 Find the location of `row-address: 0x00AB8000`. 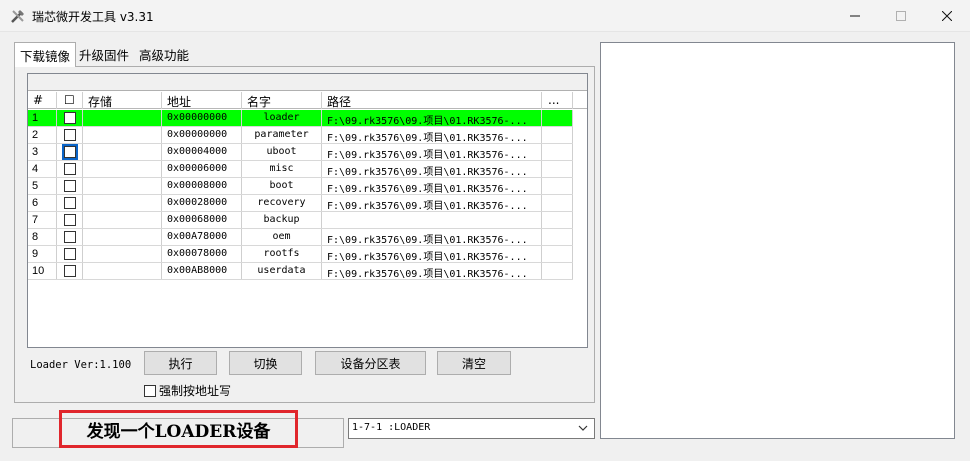

row-address: 0x00AB8000 is located at coordinates (202, 271).